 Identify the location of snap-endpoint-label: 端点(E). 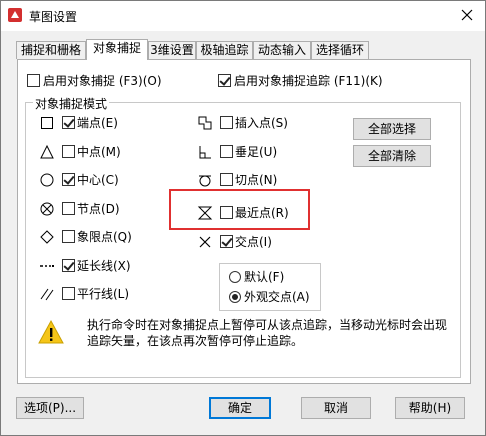
(97, 123).